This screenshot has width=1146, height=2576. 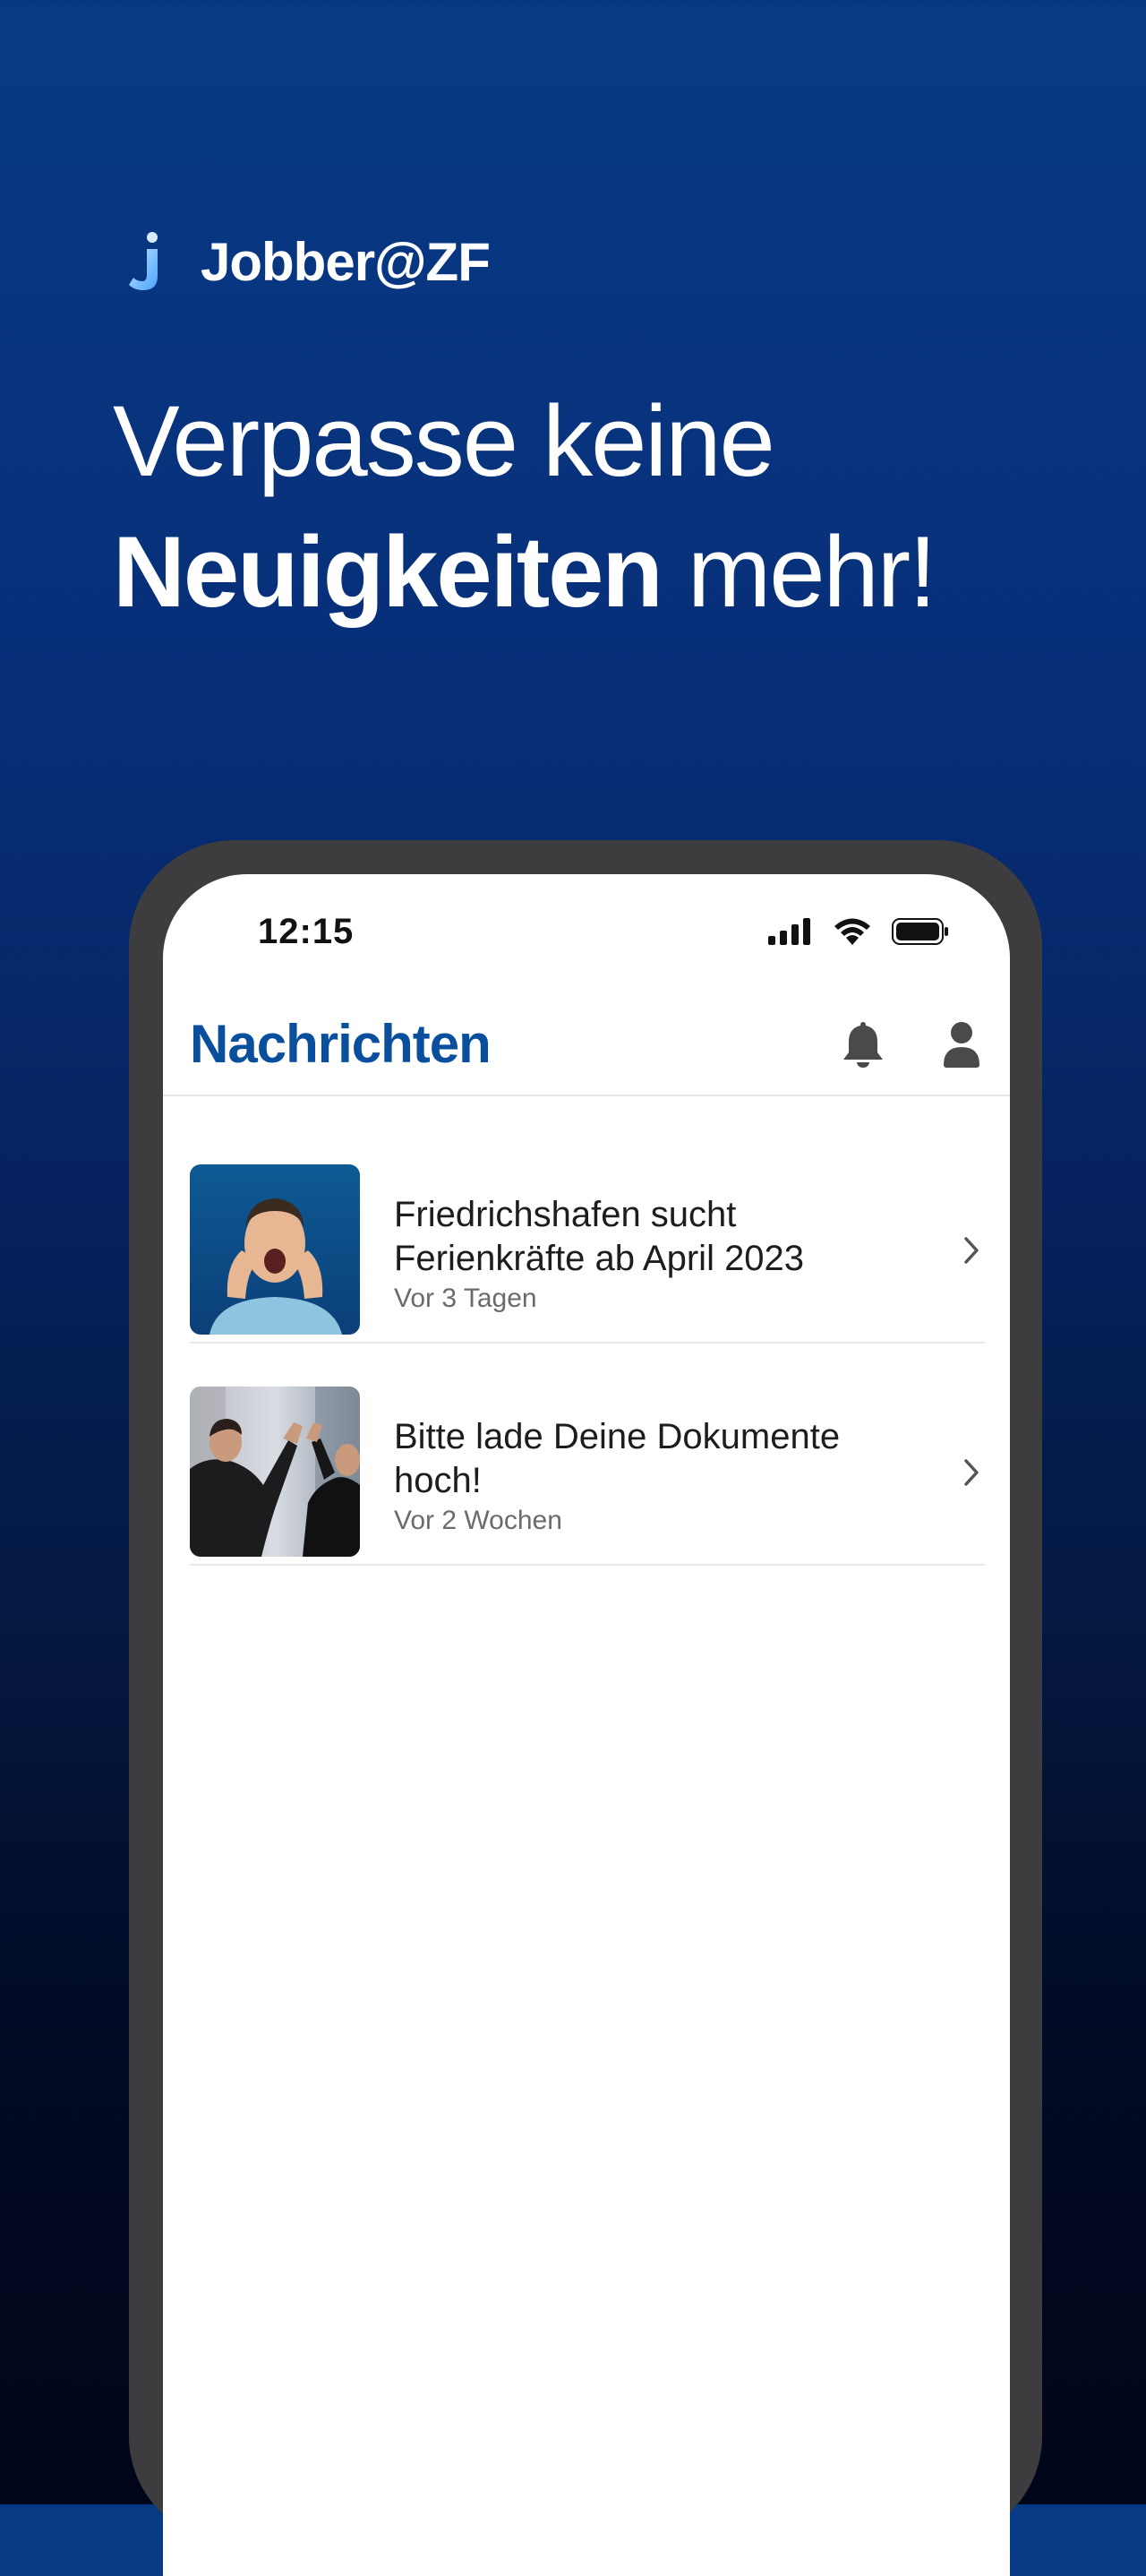 I want to click on headline-line-2: Neuigkeiten mehr!, so click(x=524, y=572).